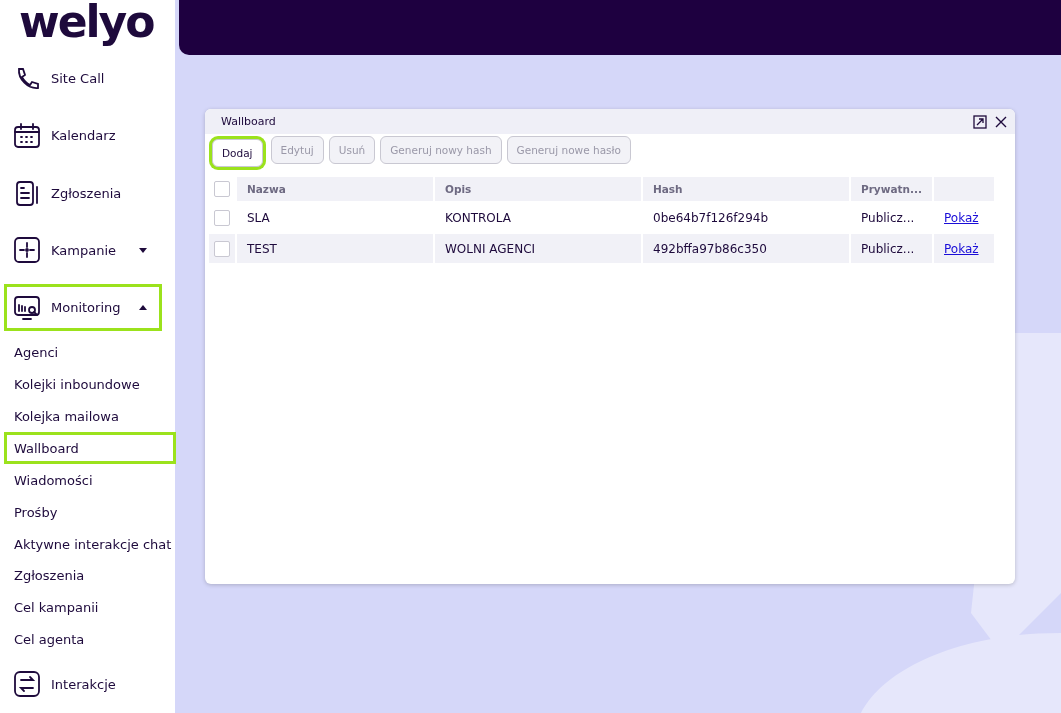 The width and height of the screenshot is (1061, 713). Describe the element at coordinates (143, 250) in the screenshot. I see `caret-down-icon` at that location.